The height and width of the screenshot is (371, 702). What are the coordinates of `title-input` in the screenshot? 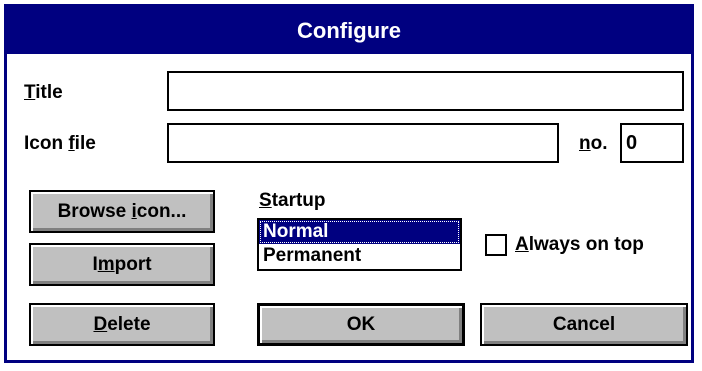 It's located at (425, 91).